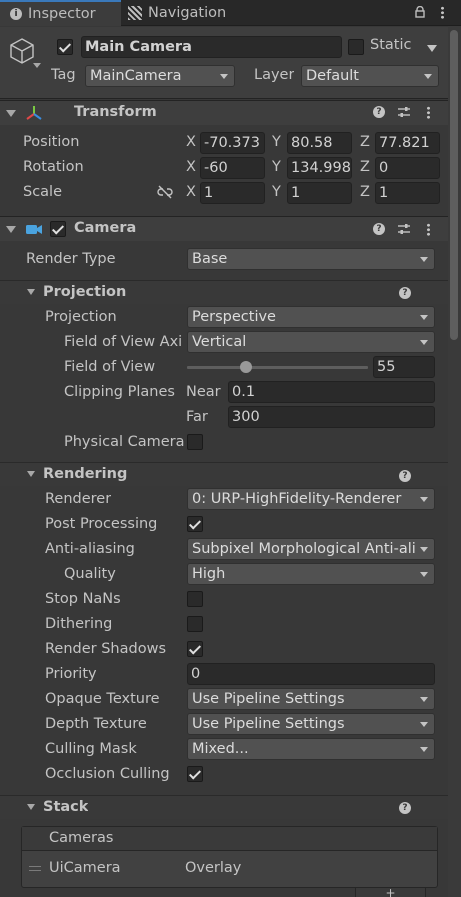  What do you see at coordinates (404, 367) in the screenshot?
I see `fov-value-field: 55` at bounding box center [404, 367].